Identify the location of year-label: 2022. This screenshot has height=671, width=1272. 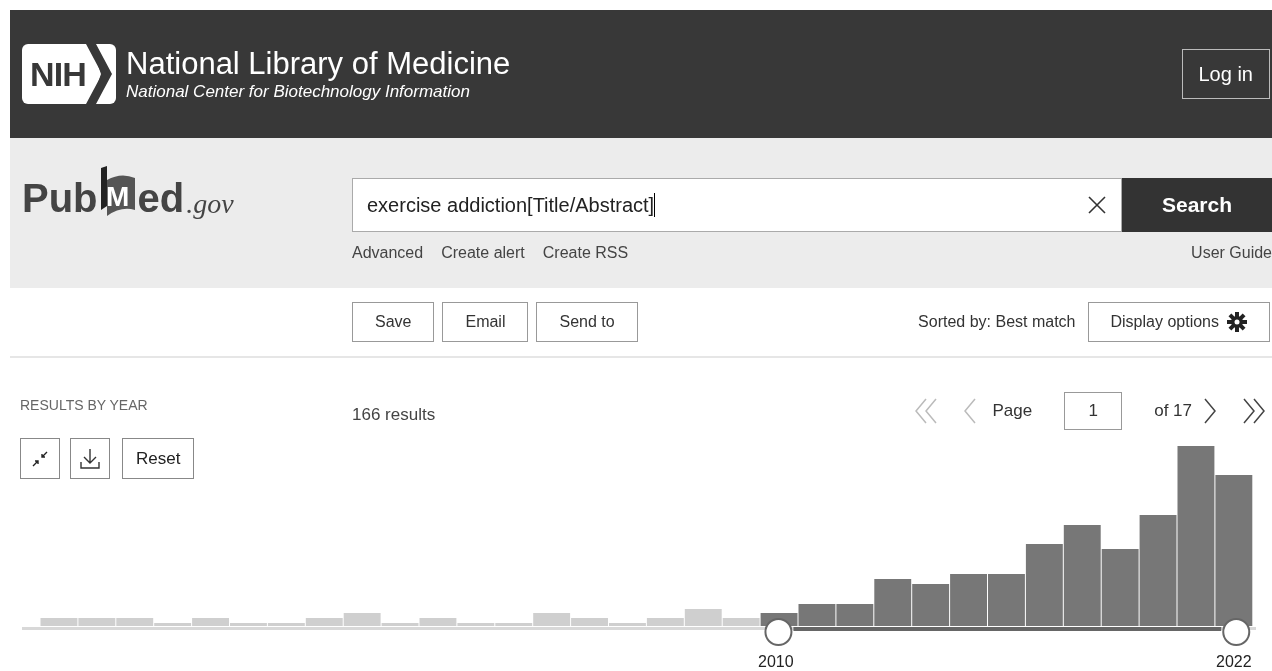
(1234, 661).